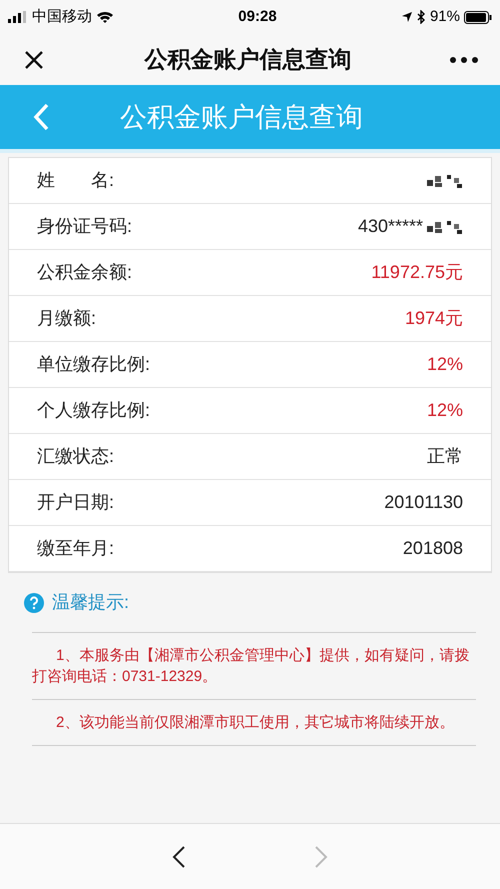 Image resolution: width=500 pixels, height=889 pixels. Describe the element at coordinates (75, 502) in the screenshot. I see `field-label: 开户日期:` at that location.